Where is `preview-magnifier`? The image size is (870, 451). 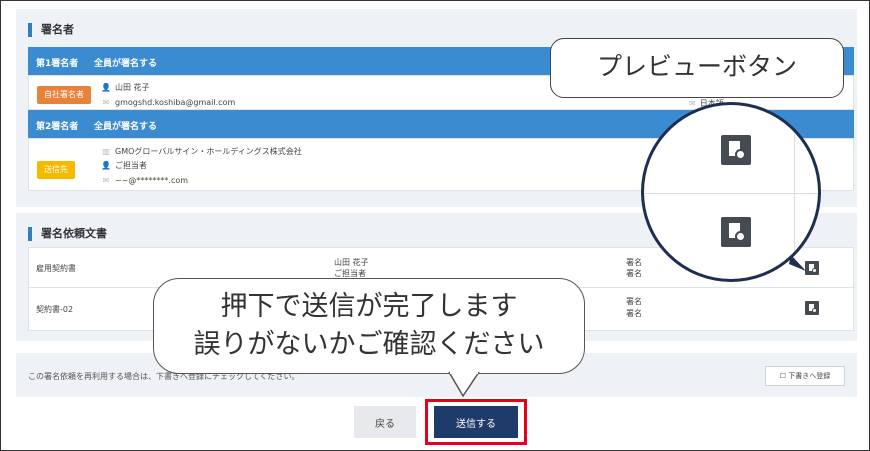
preview-magnifier is located at coordinates (731, 192).